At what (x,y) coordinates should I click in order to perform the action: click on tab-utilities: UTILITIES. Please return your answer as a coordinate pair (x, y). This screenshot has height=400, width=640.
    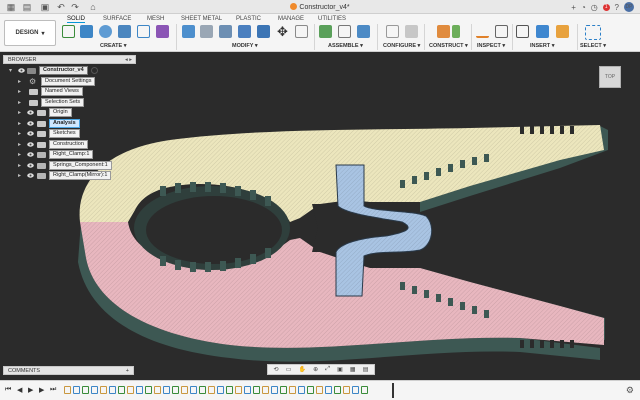
    Looking at the image, I should click on (332, 19).